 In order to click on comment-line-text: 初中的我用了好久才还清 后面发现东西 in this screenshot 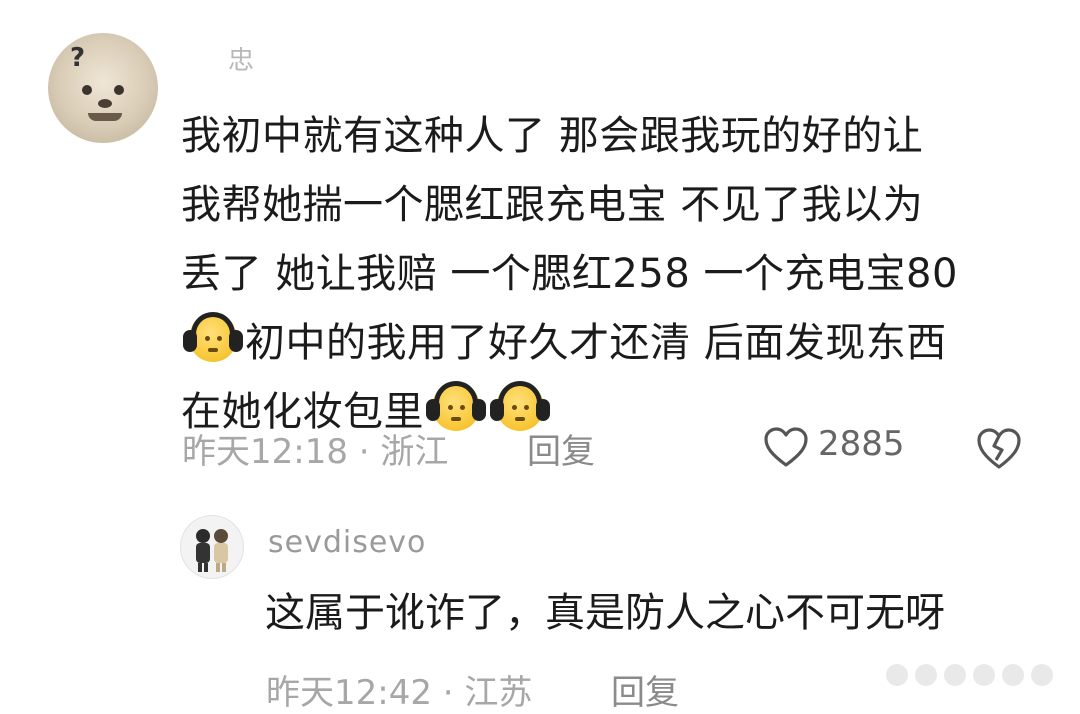, I will do `click(596, 343)`.